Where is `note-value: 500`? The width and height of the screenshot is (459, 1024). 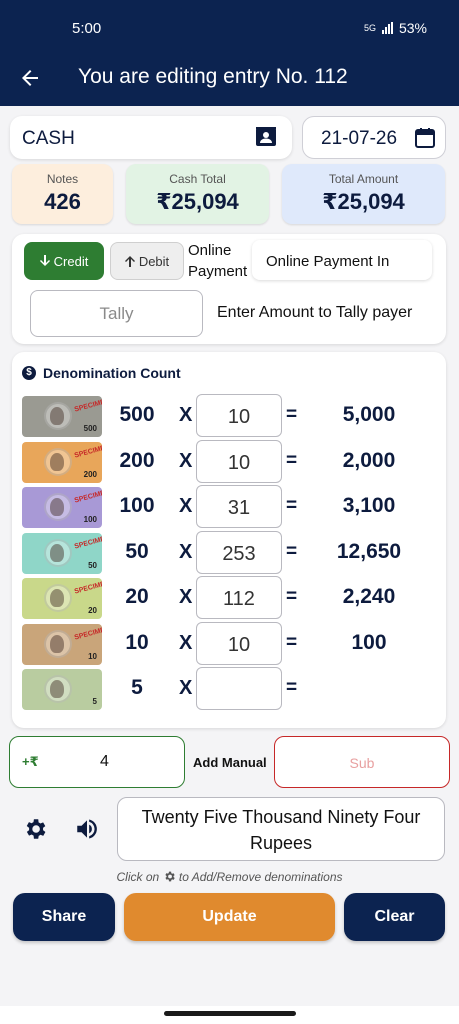
note-value: 500 is located at coordinates (90, 428).